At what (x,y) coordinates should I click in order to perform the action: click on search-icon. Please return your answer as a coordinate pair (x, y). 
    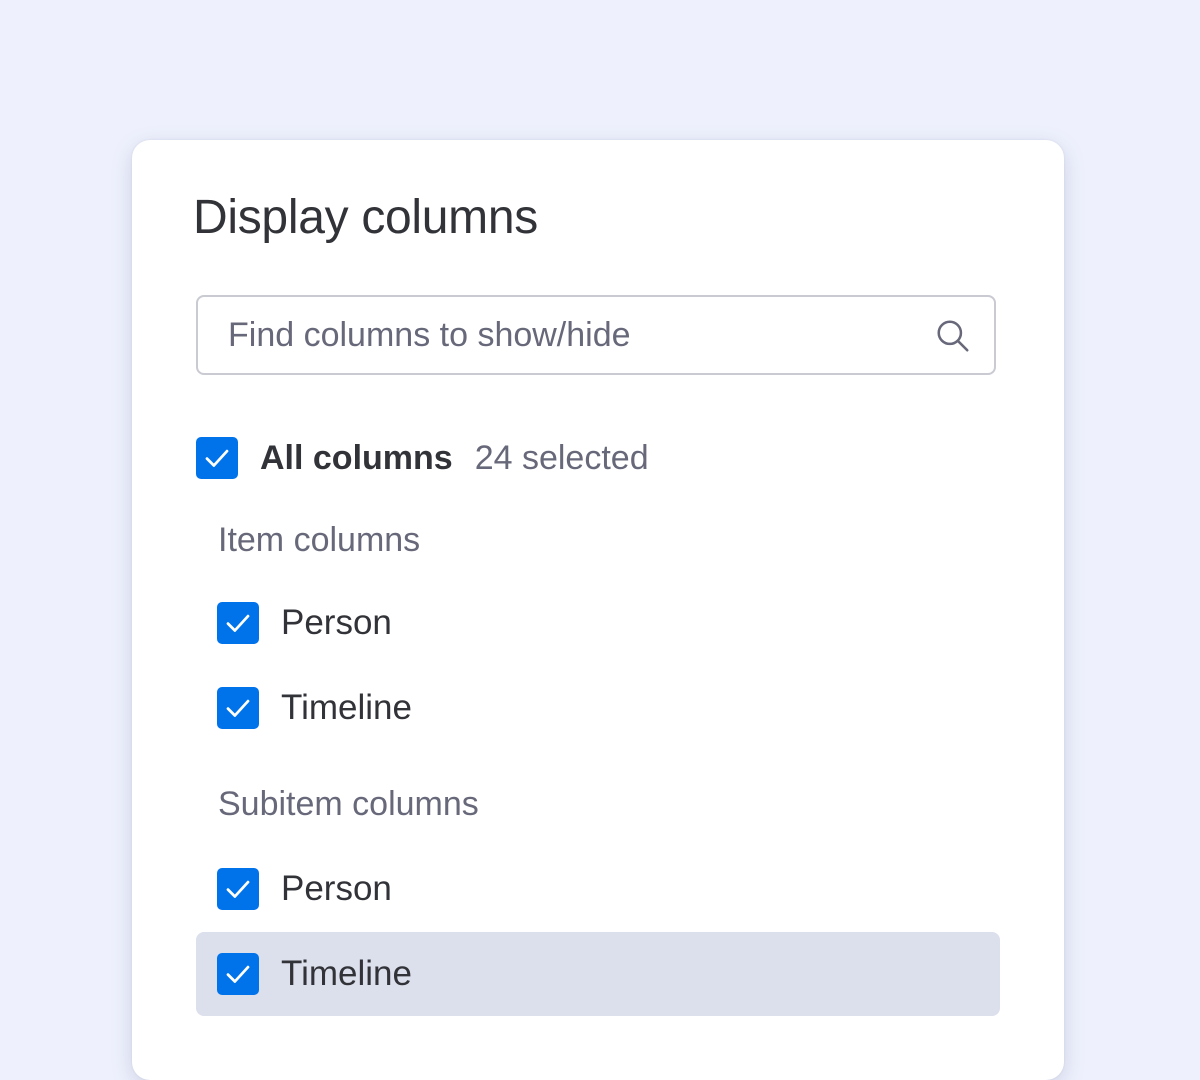
    Looking at the image, I should click on (953, 336).